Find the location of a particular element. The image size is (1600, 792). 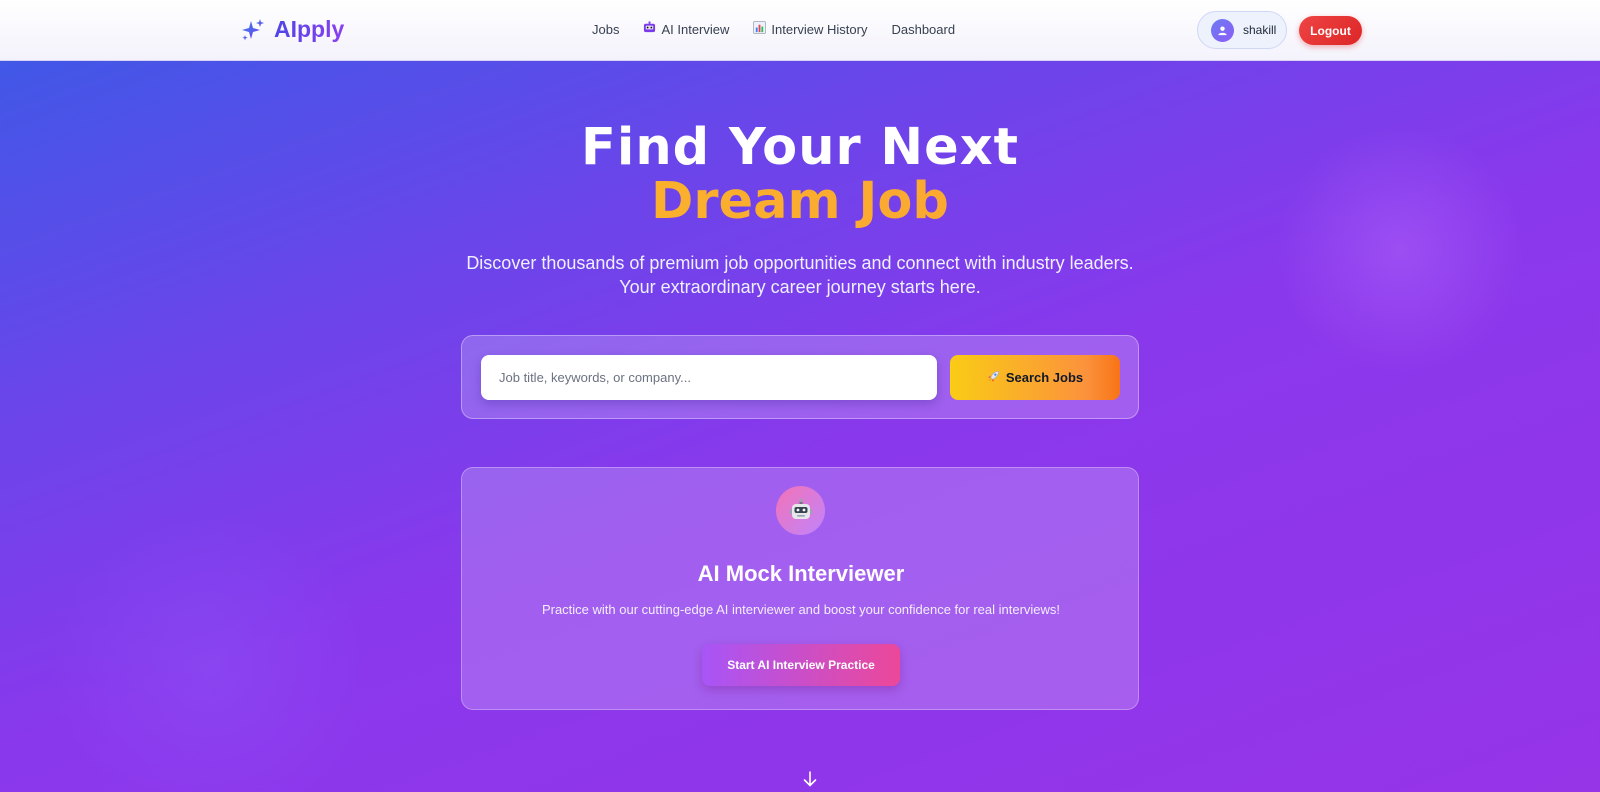

arrow-down-icon is located at coordinates (810, 780).